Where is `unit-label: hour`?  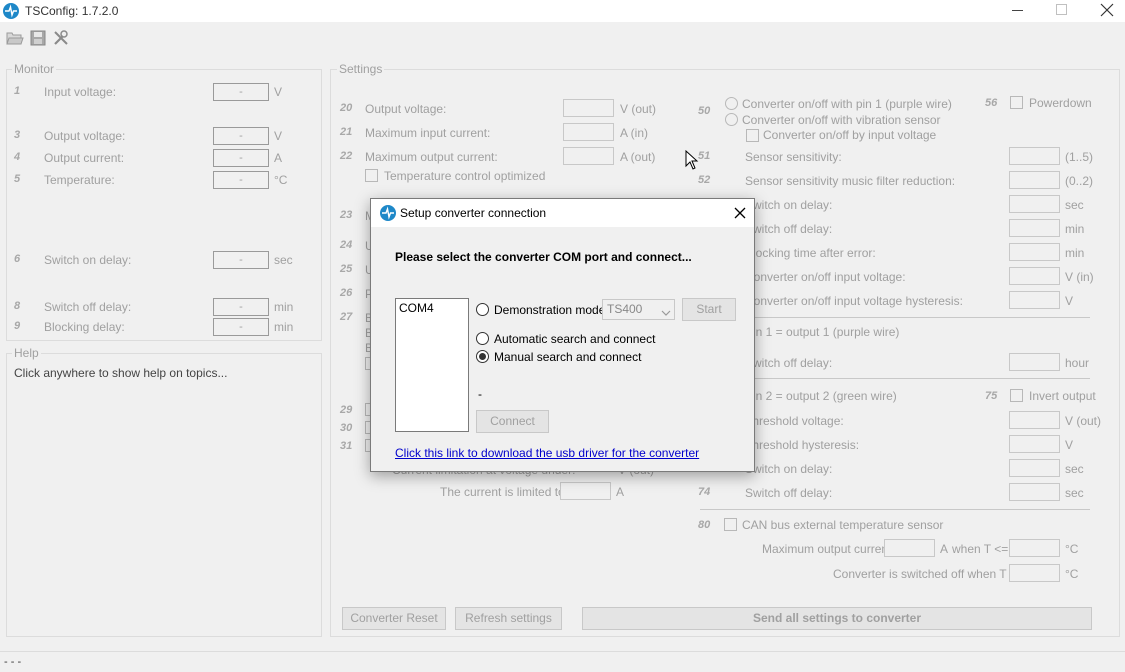
unit-label: hour is located at coordinates (1077, 363).